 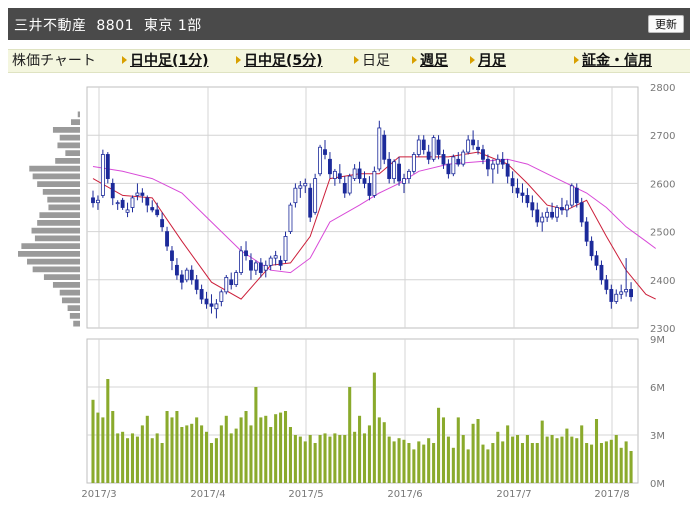 What do you see at coordinates (662, 329) in the screenshot?
I see `price-tick-label: 2300` at bounding box center [662, 329].